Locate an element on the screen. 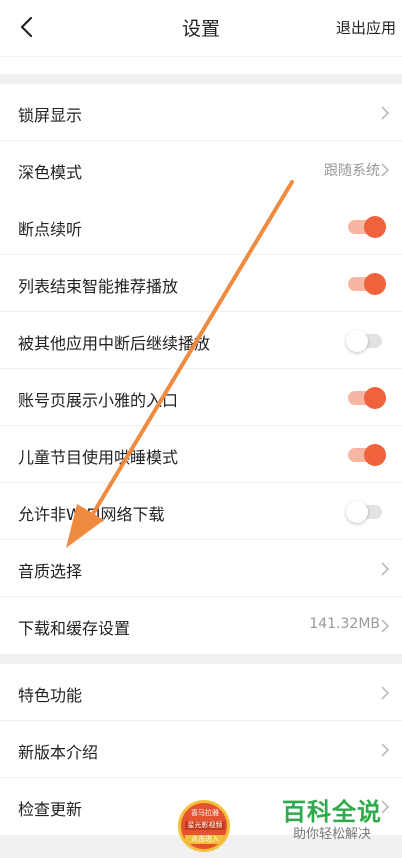 The image size is (402, 858). setting-lock-screen-display: 锁屏显示 is located at coordinates (201, 112).